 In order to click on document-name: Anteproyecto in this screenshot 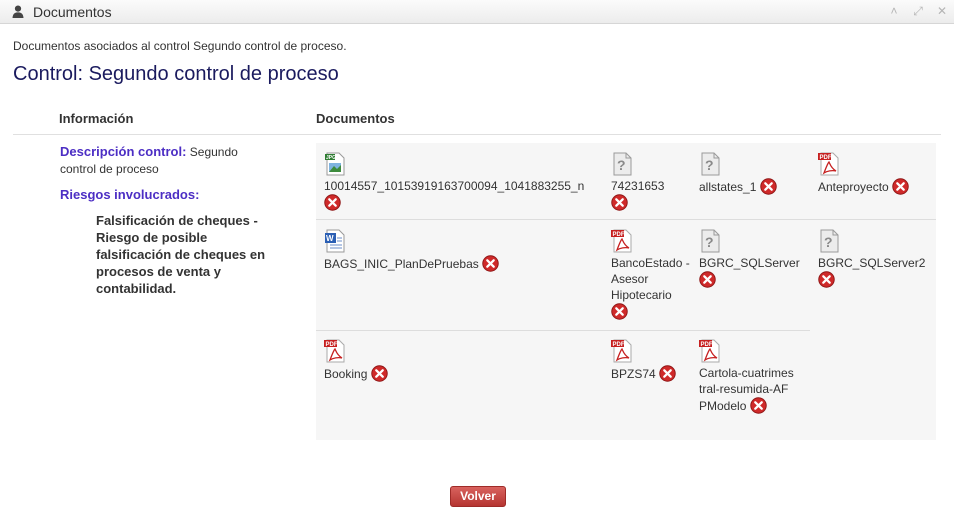, I will do `click(853, 187)`.